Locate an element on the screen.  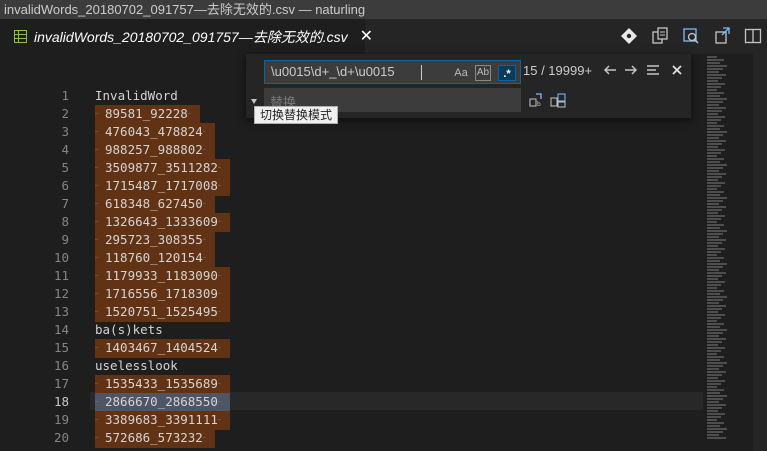
code-line: 15 ┄ 1403467_1404524┄ is located at coordinates (351, 348).